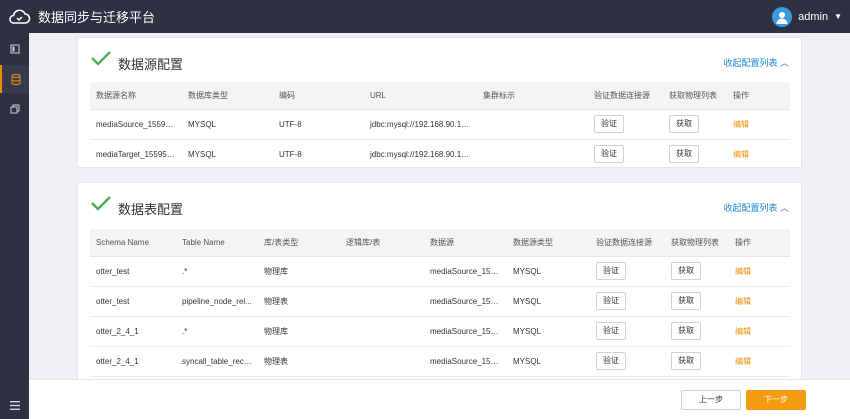 The image size is (850, 419). Describe the element at coordinates (532, 154) in the screenshot. I see `cluster` at that location.